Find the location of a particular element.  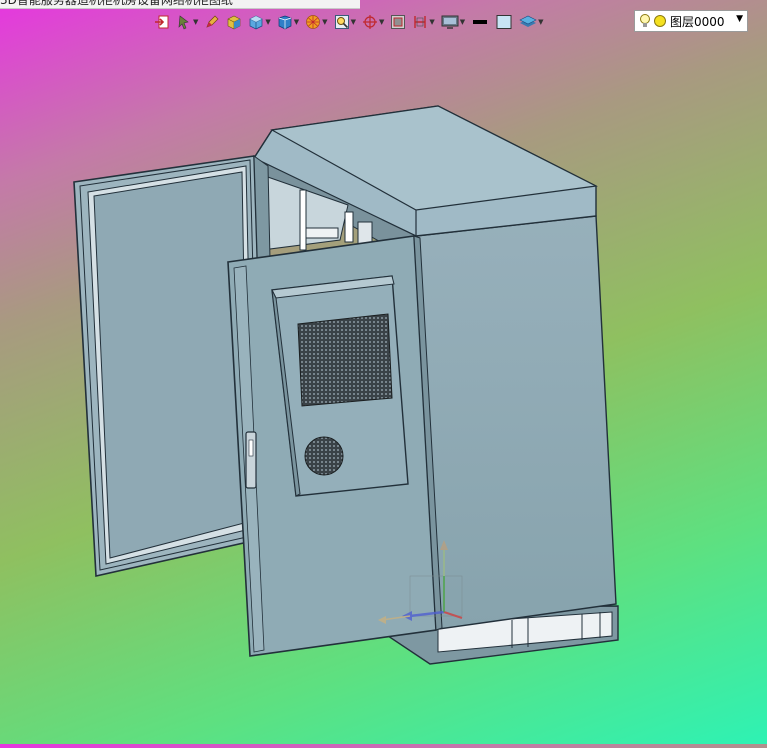

zoom-button: ▼ is located at coordinates (345, 22).